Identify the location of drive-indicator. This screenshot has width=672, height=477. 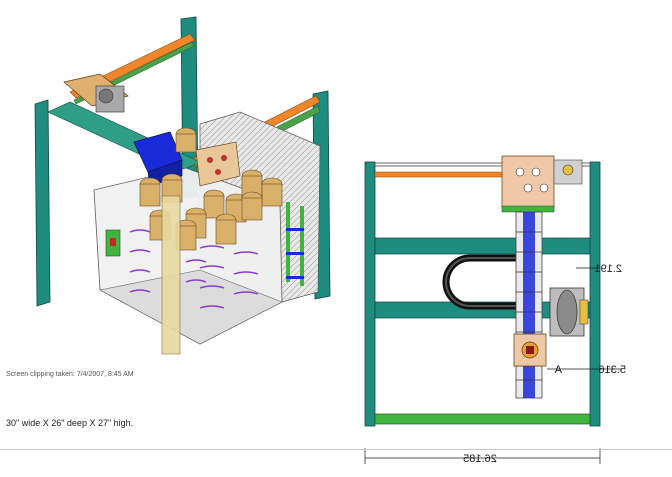
(113, 242).